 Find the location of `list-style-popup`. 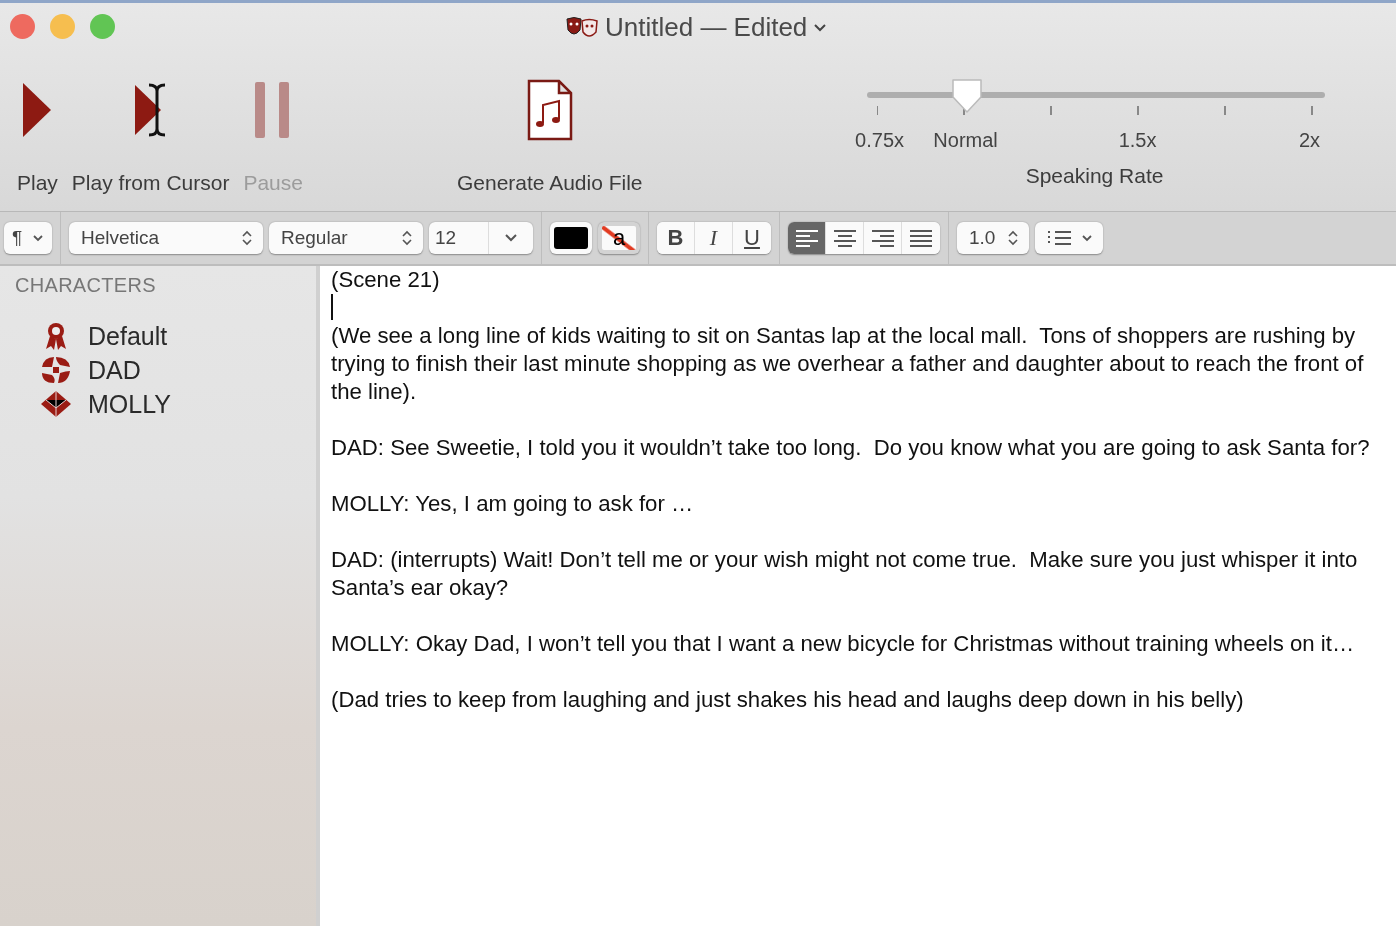

list-style-popup is located at coordinates (1069, 238).